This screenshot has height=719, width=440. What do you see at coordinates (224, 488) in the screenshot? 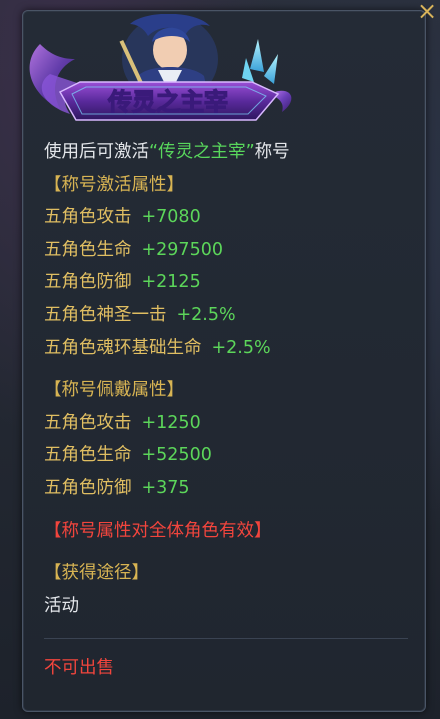
I see `stat-row: 五角色防御 +375` at bounding box center [224, 488].